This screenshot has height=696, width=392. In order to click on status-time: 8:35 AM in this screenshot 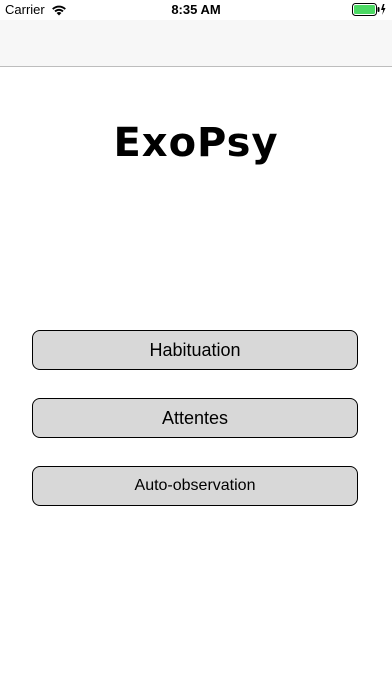, I will do `click(196, 9)`.